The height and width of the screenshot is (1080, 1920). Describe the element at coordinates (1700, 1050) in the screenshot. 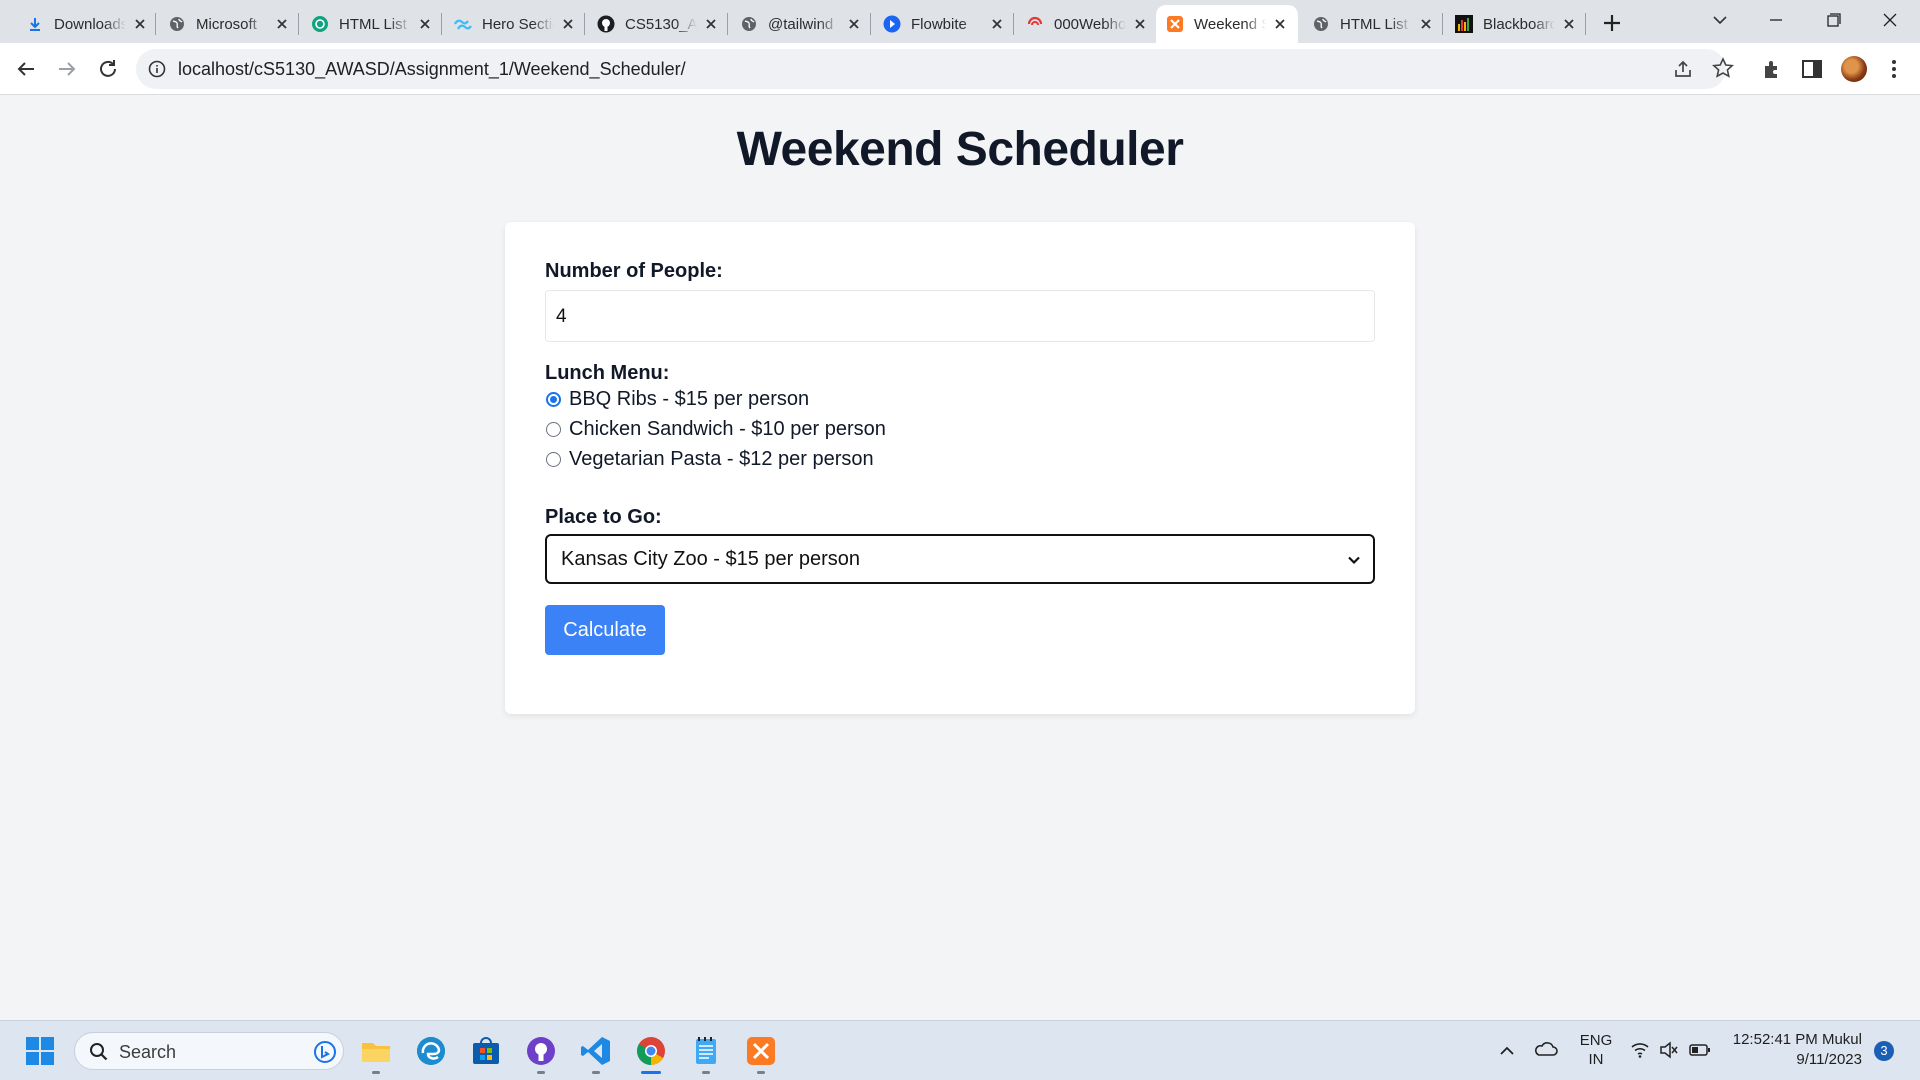

I see `battery-icon` at that location.